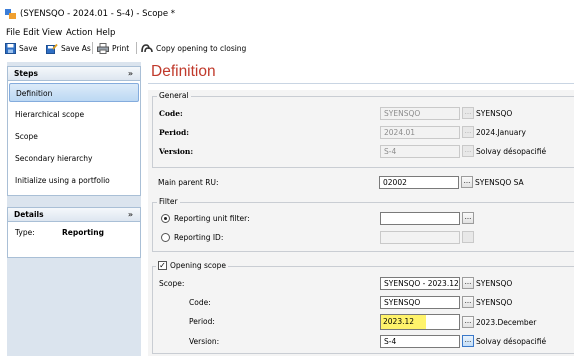 The width and height of the screenshot is (574, 356). What do you see at coordinates (198, 237) in the screenshot?
I see `reporting-id-label: Reporting ID:` at bounding box center [198, 237].